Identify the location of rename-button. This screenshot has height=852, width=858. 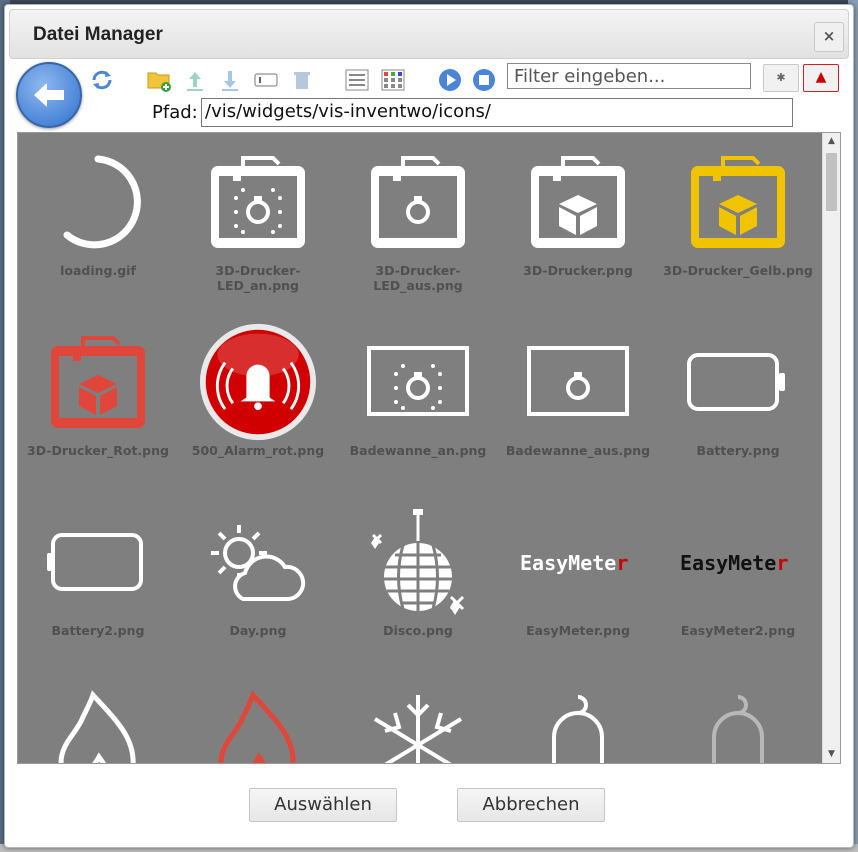
(266, 80).